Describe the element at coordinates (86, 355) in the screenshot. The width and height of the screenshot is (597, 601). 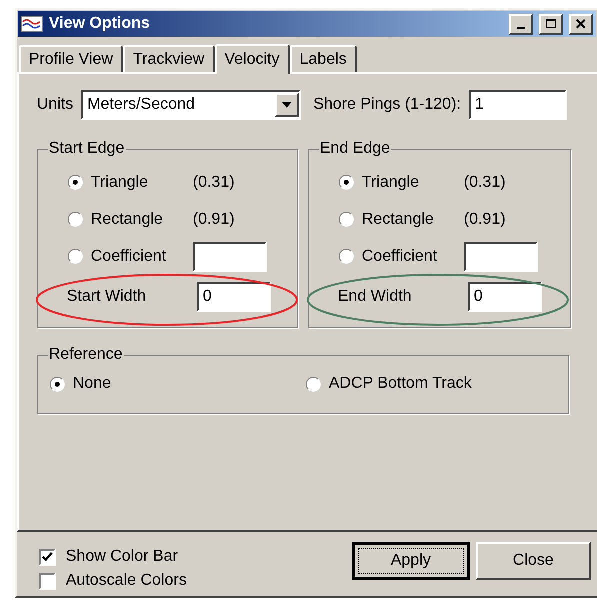
I see `group-title: Reference` at that location.